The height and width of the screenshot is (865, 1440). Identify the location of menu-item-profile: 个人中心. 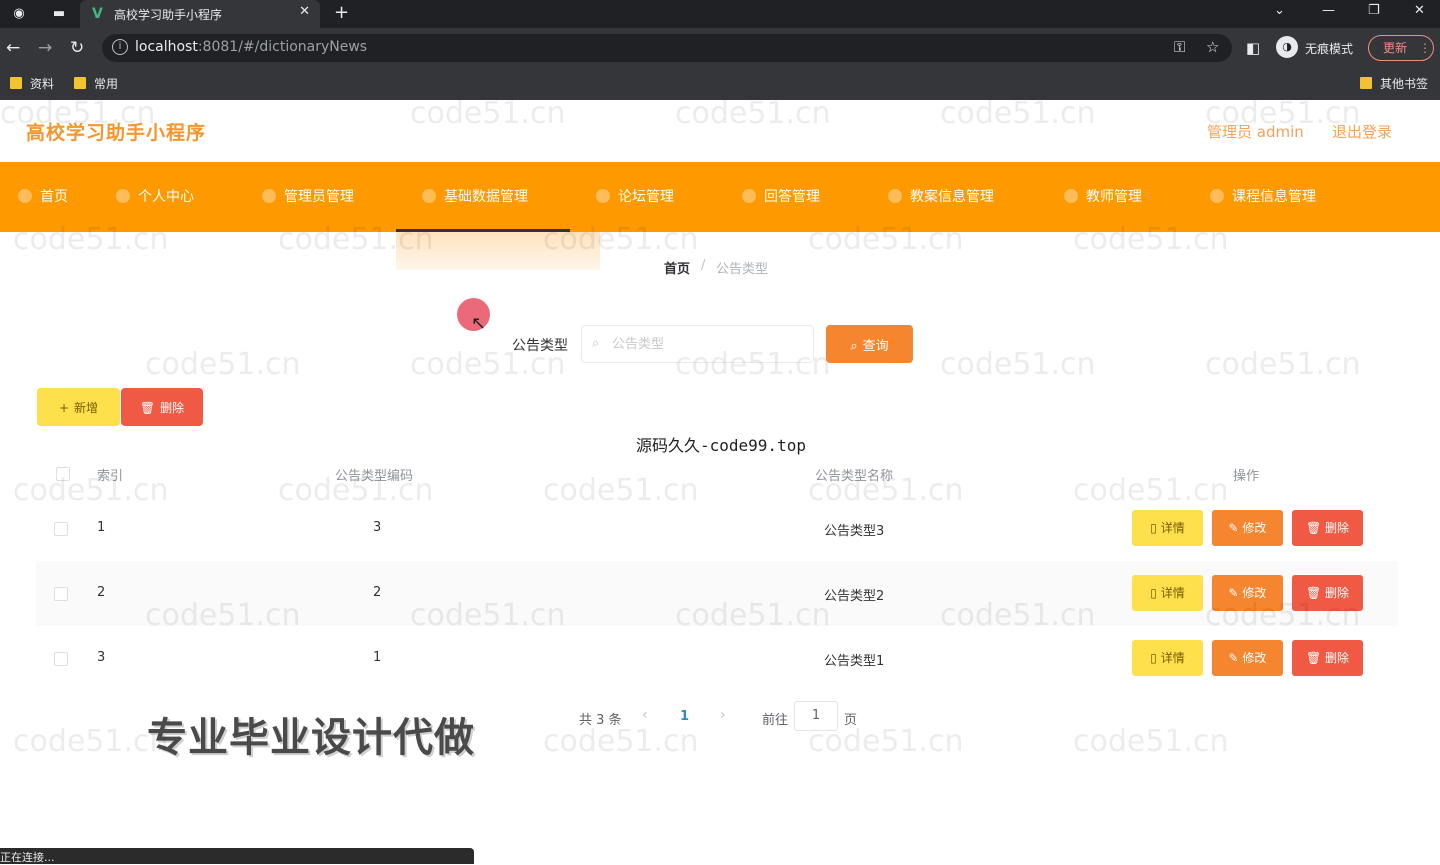
(155, 197).